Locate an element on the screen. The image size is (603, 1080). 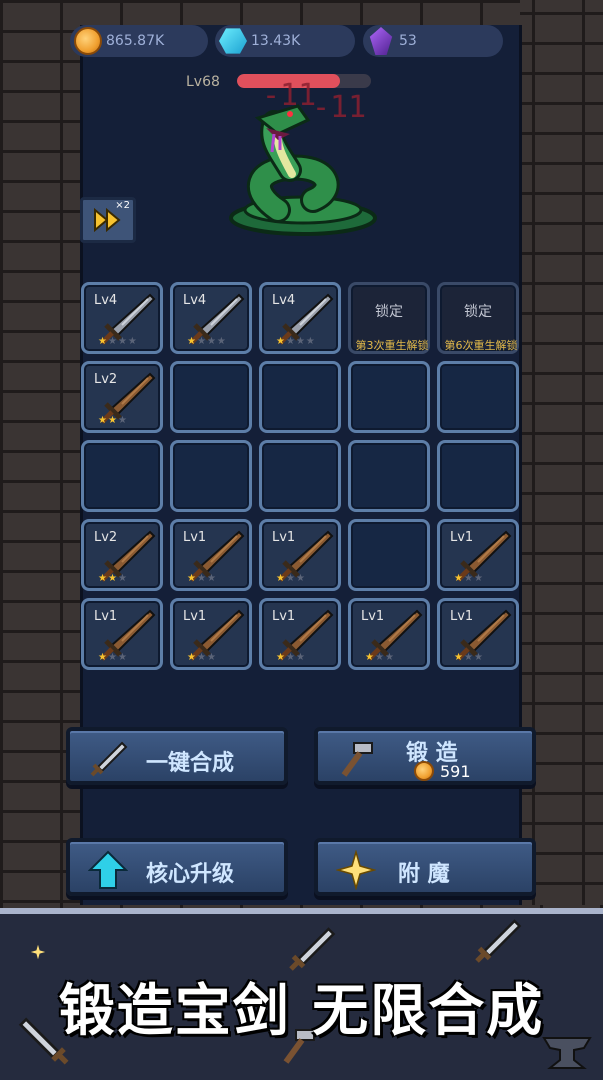
merge-all-button: 一键合成 is located at coordinates (177, 756).